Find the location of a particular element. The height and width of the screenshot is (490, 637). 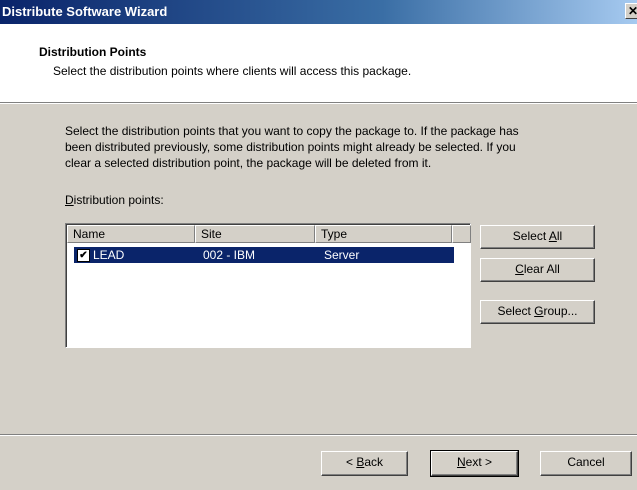

header-divider is located at coordinates (318, 103).